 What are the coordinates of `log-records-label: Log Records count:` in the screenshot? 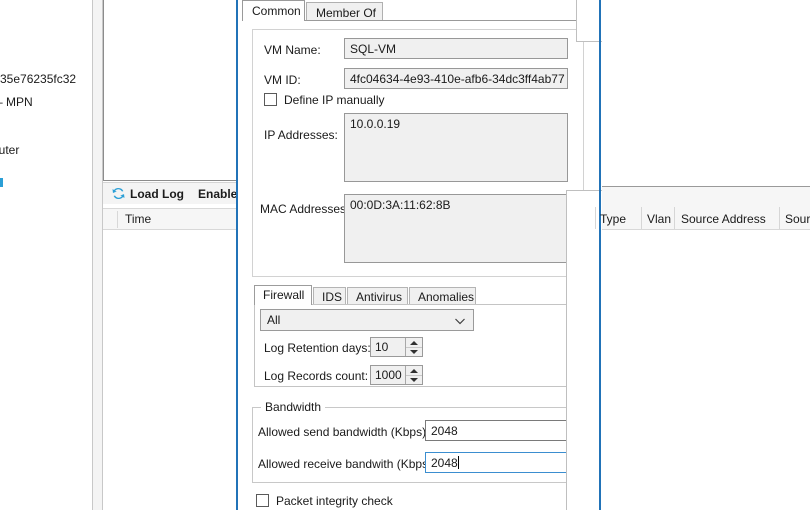 It's located at (316, 376).